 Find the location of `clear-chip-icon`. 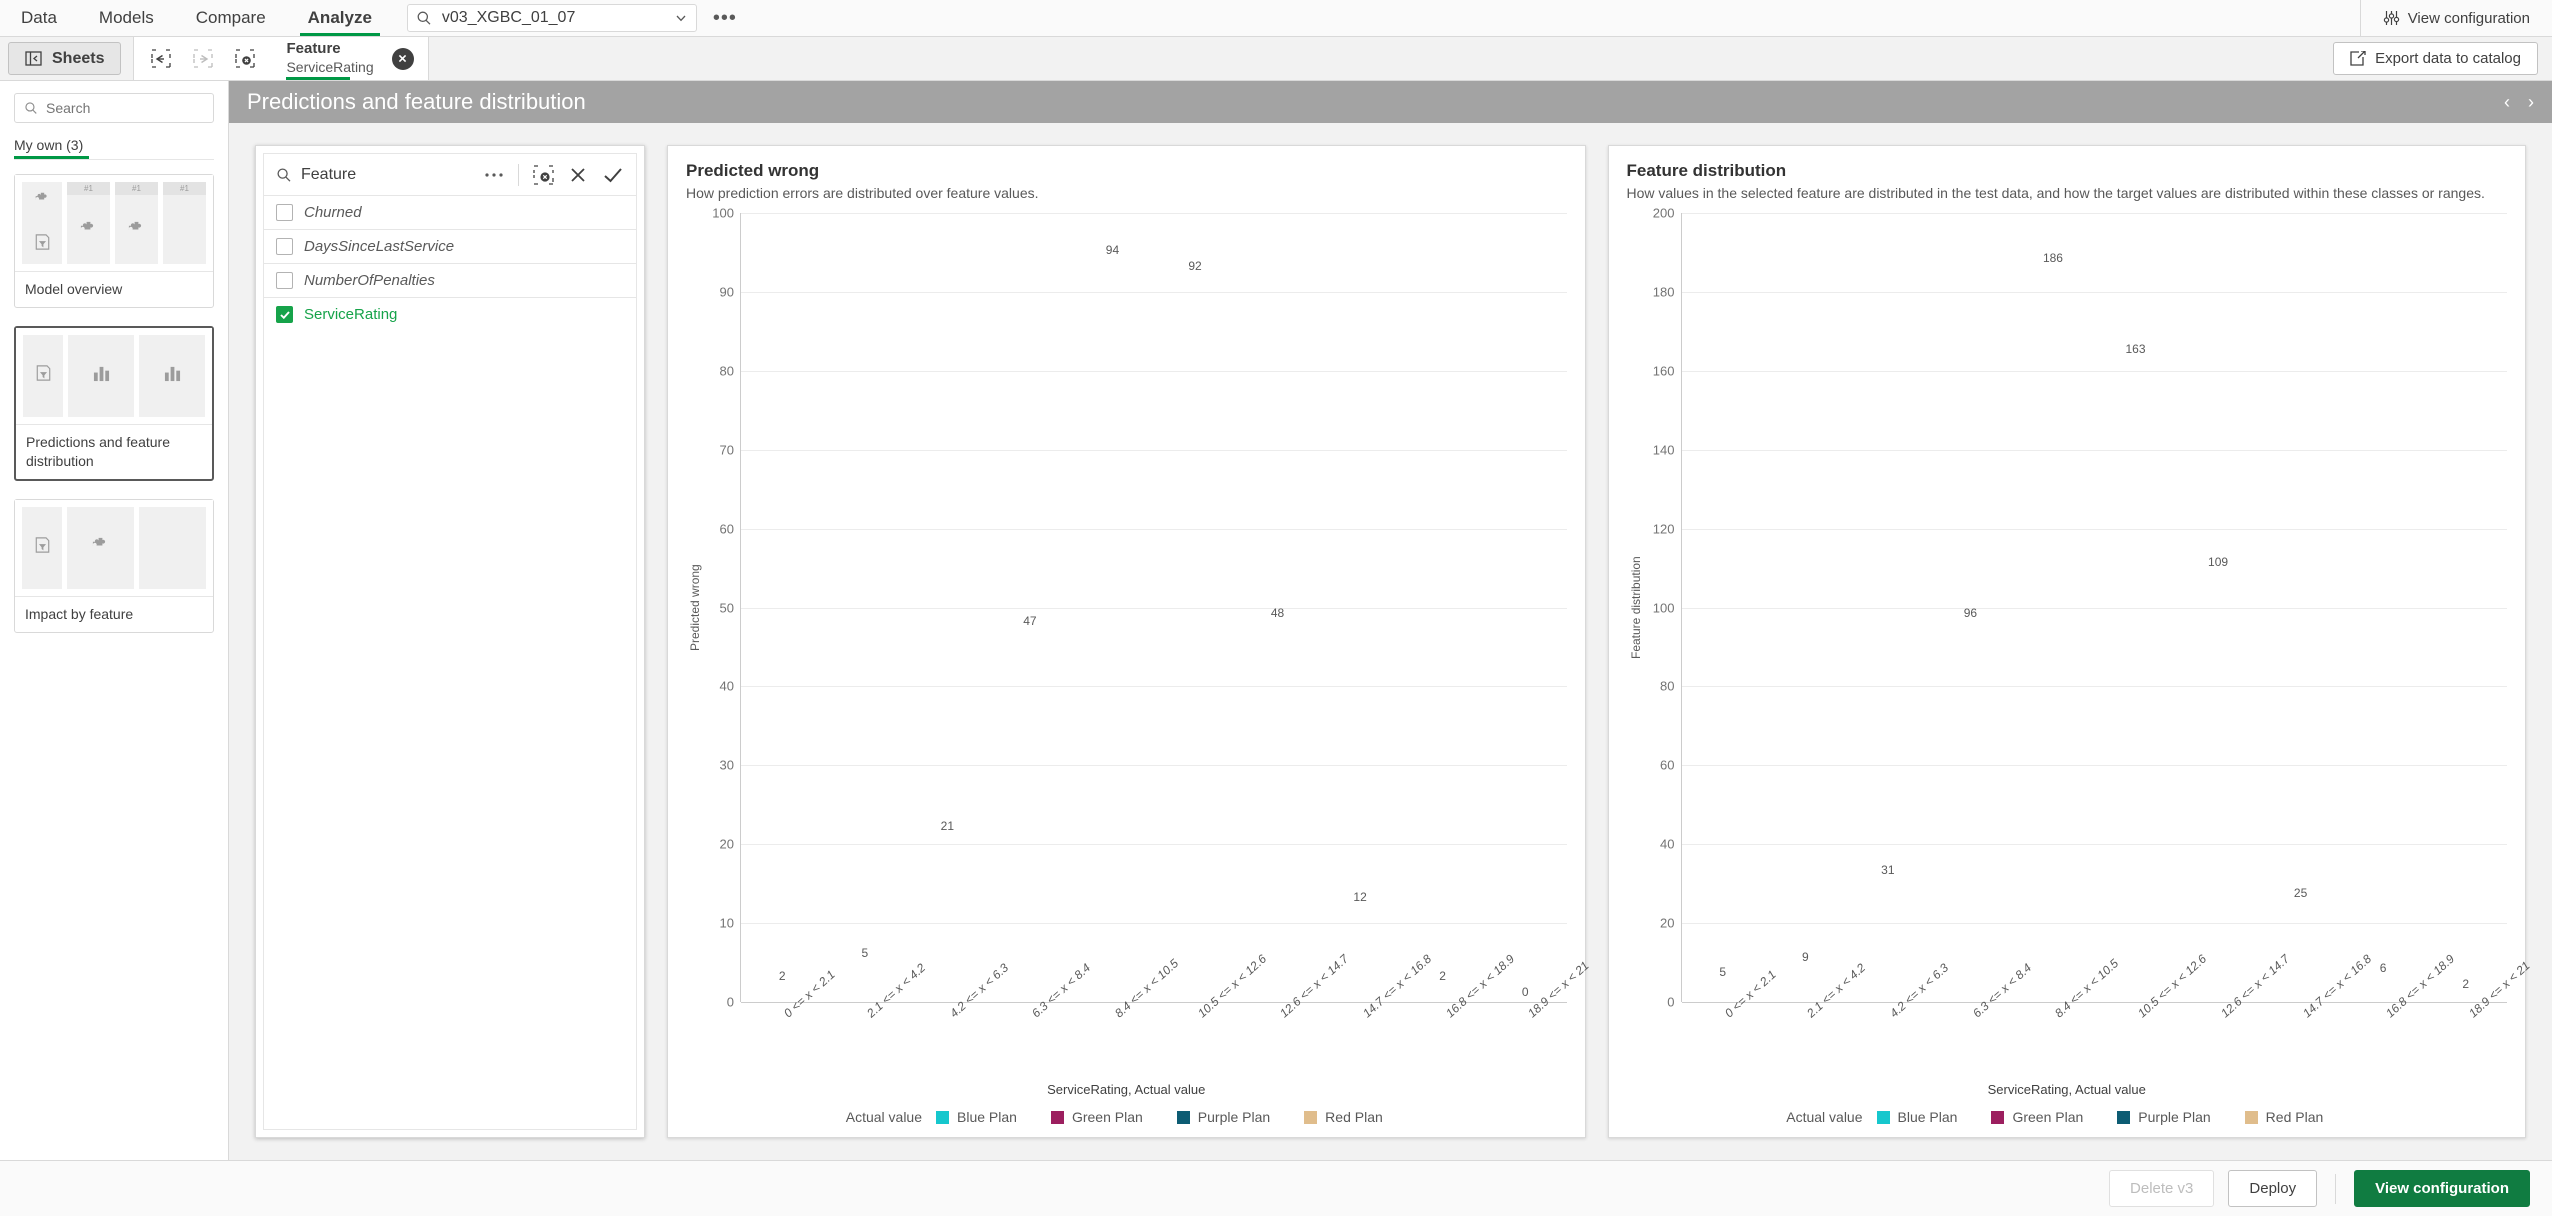

clear-chip-icon is located at coordinates (402, 58).